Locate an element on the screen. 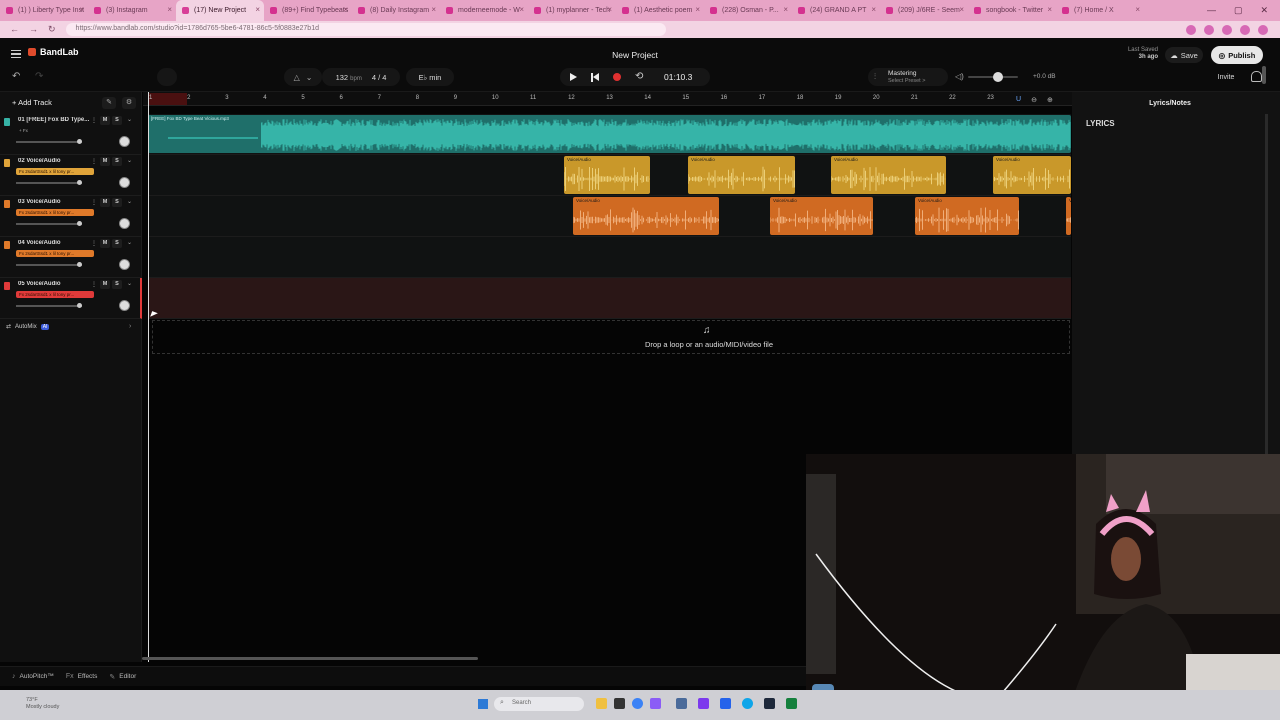 This screenshot has height=720, width=1280. time-signature: 4 / 4 is located at coordinates (379, 77).